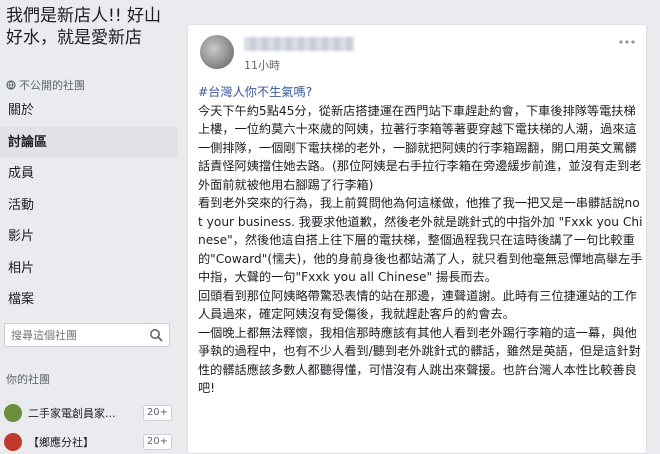 This screenshot has width=660, height=454. I want to click on author-avatar, so click(217, 52).